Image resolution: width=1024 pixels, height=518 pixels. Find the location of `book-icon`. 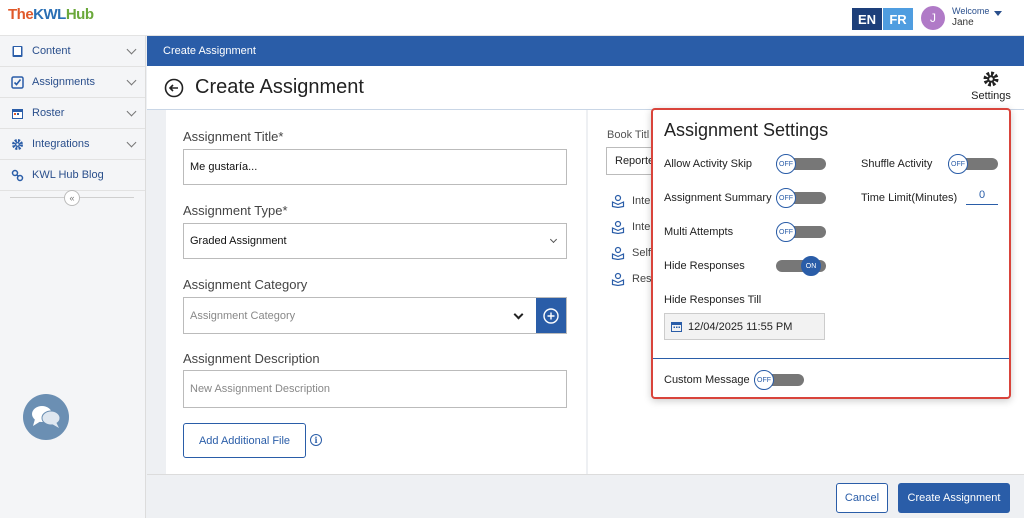

book-icon is located at coordinates (17, 51).